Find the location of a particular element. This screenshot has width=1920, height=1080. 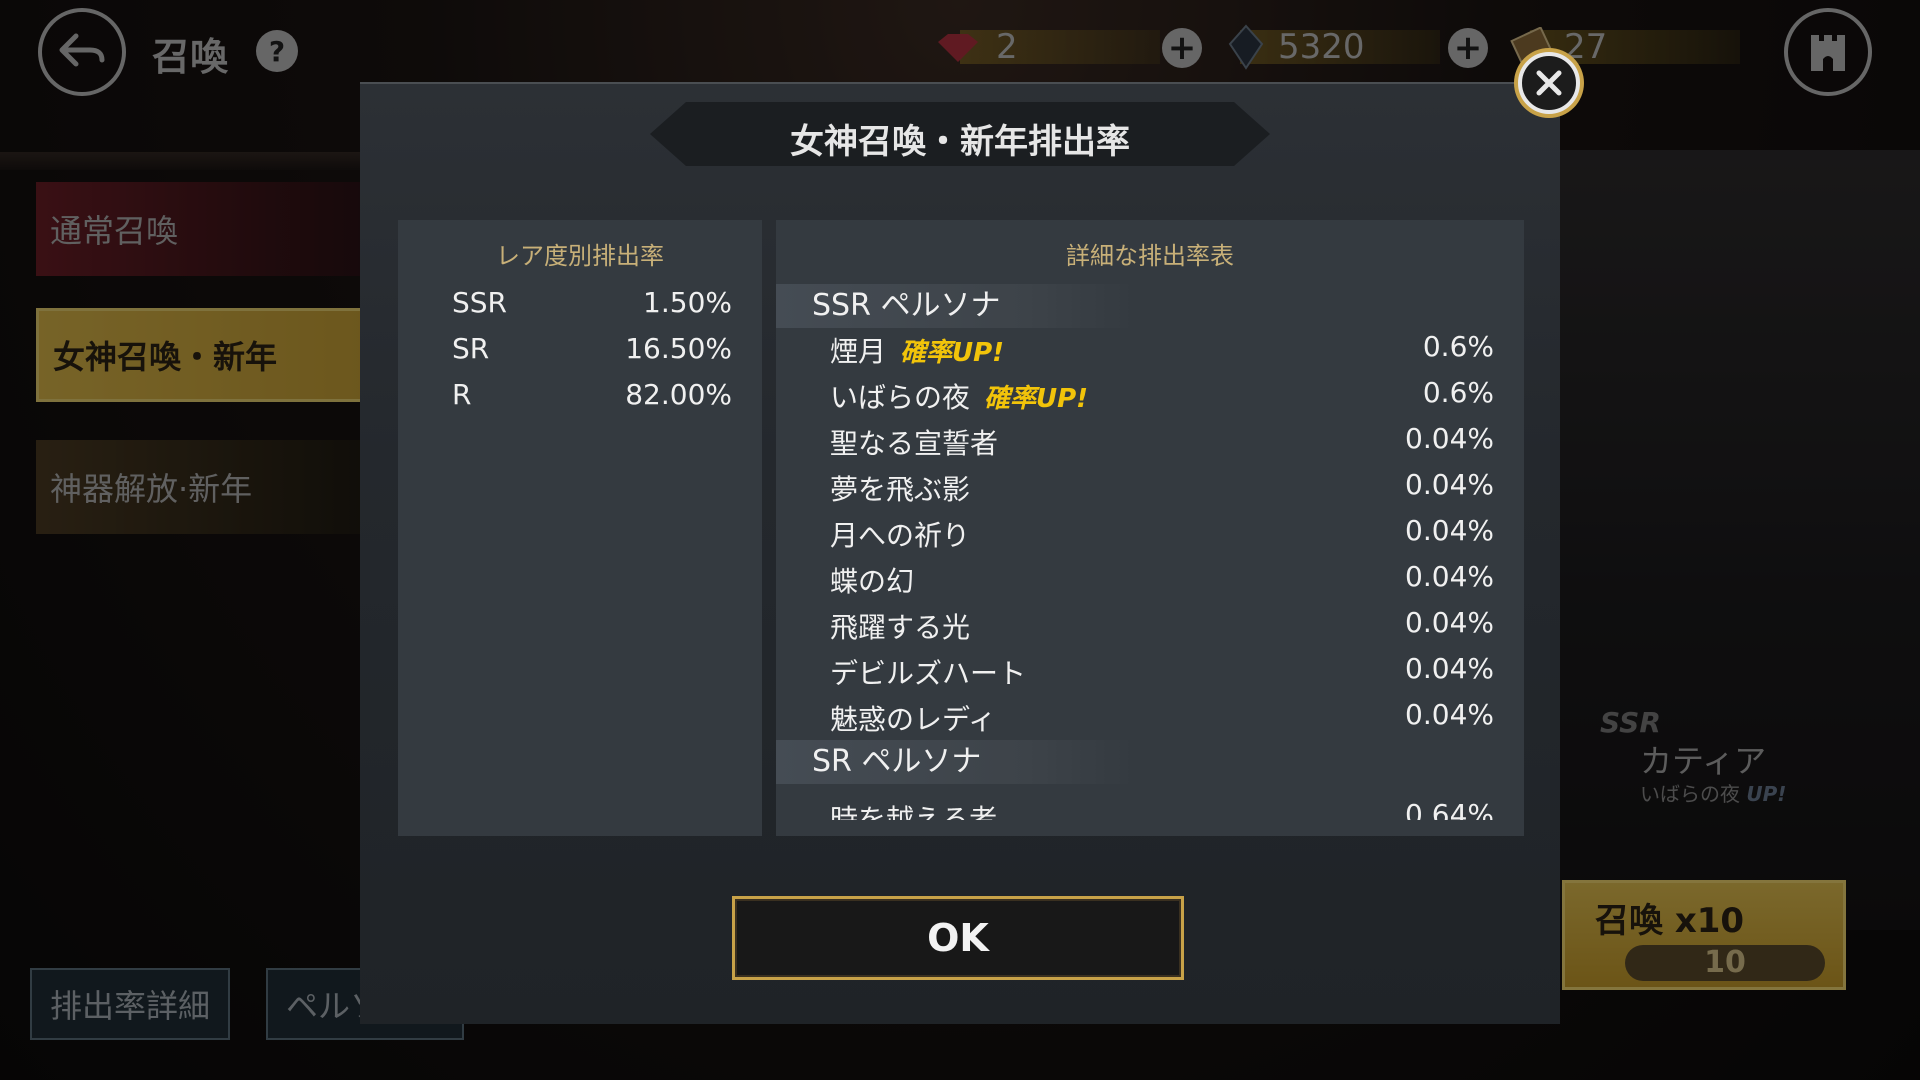

persona-name-text: いばらの夜 is located at coordinates (900, 397).